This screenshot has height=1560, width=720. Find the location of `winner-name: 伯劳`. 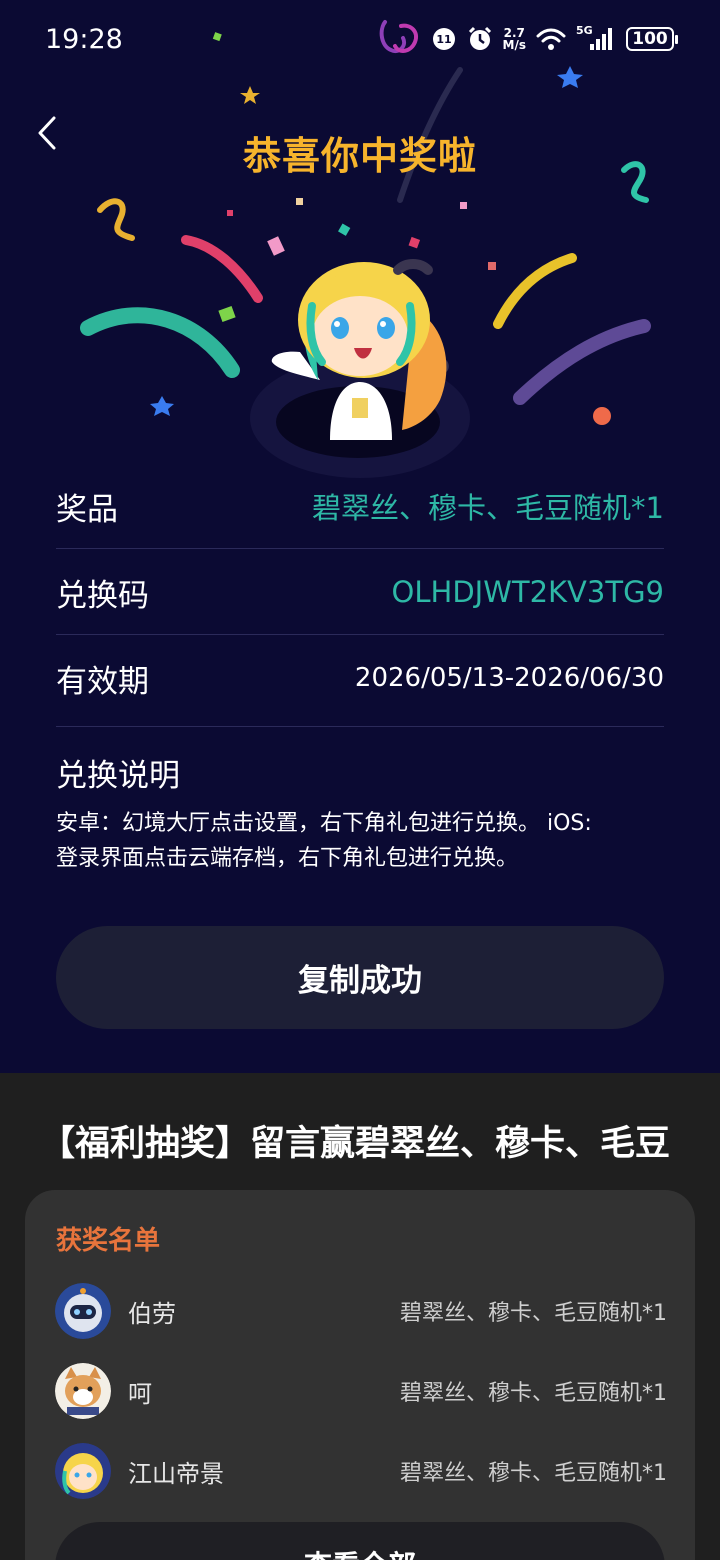

winner-name: 伯劳 is located at coordinates (152, 1313).